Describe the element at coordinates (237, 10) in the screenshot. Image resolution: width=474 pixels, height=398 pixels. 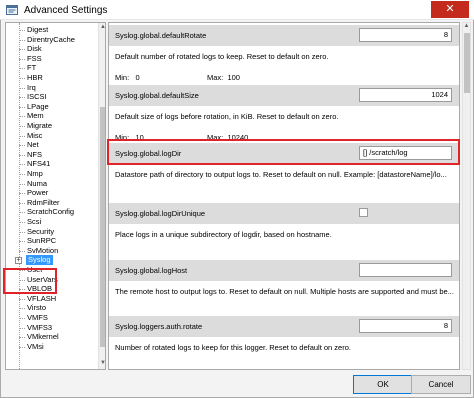
I see `title-bar: Advanced Settings ✕` at that location.